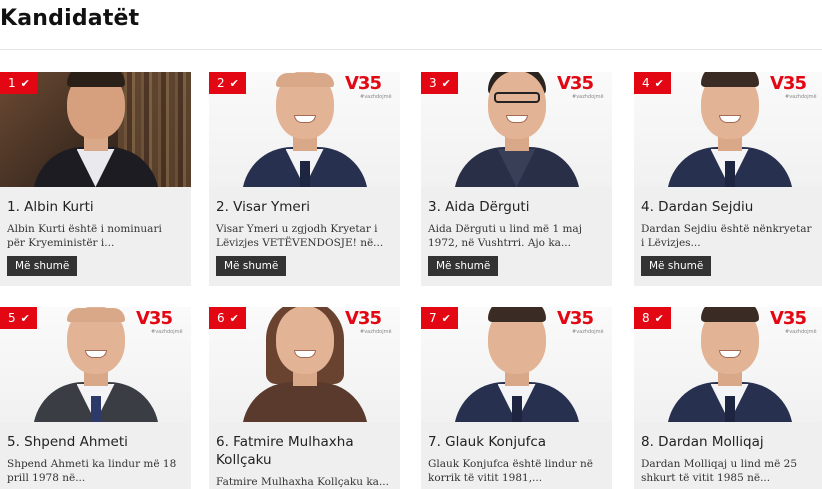 This screenshot has height=489, width=822. I want to click on title-divider, so click(411, 49).